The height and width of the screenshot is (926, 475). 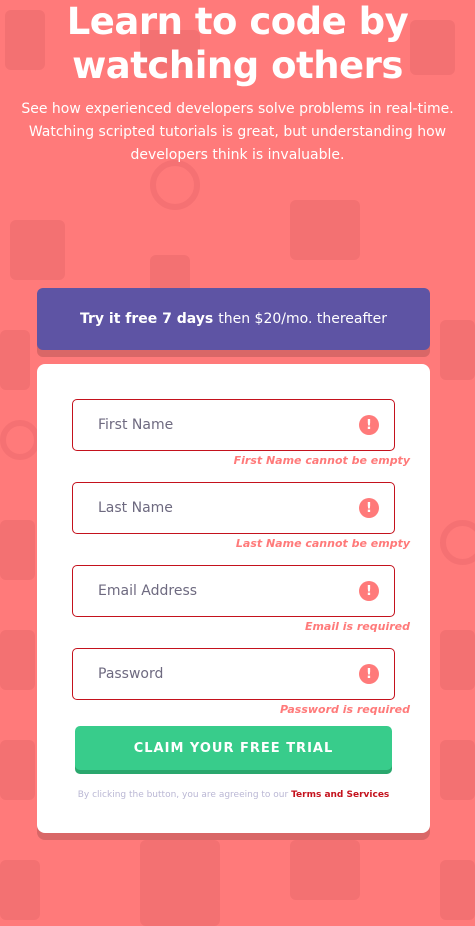 I want to click on last-name-field: Last Name !, so click(x=233, y=508).